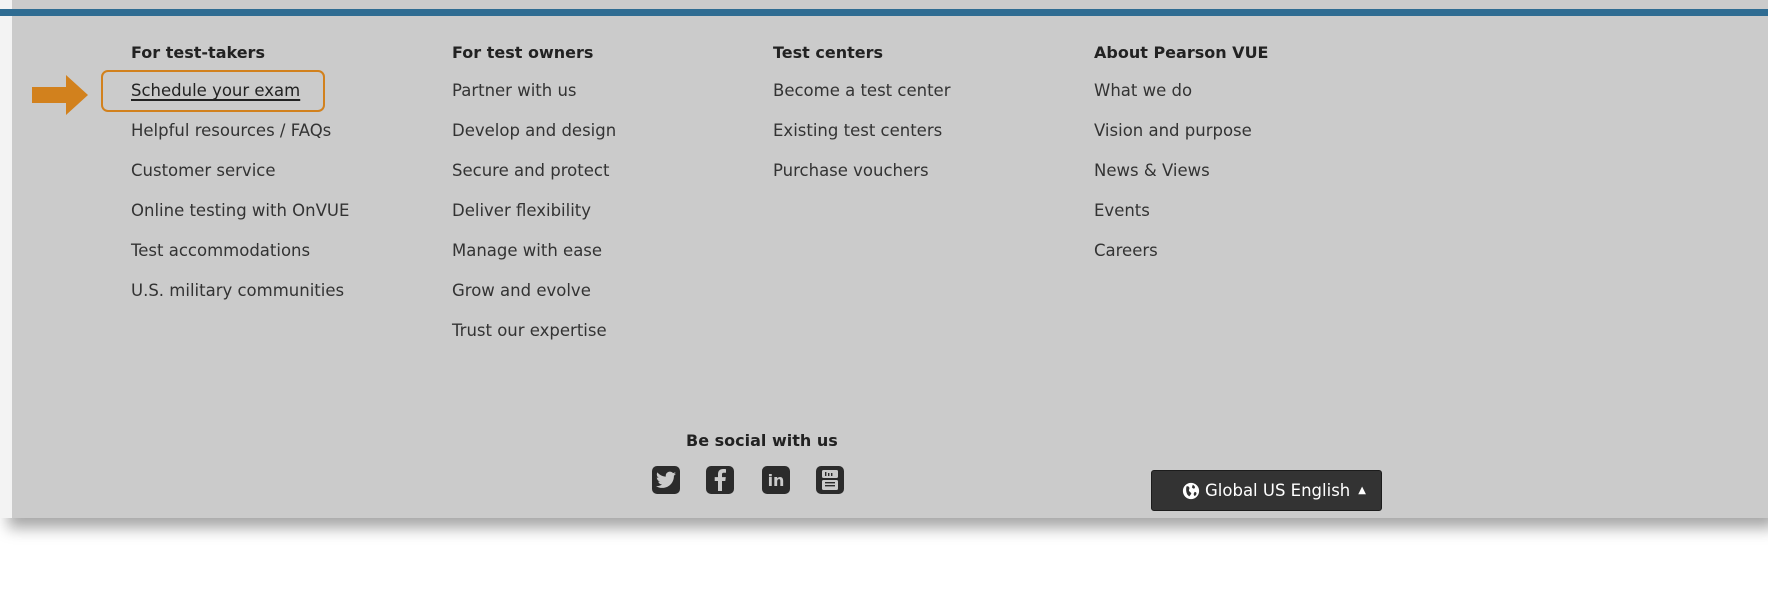  I want to click on link-what-we-do: What we do, so click(1143, 91).